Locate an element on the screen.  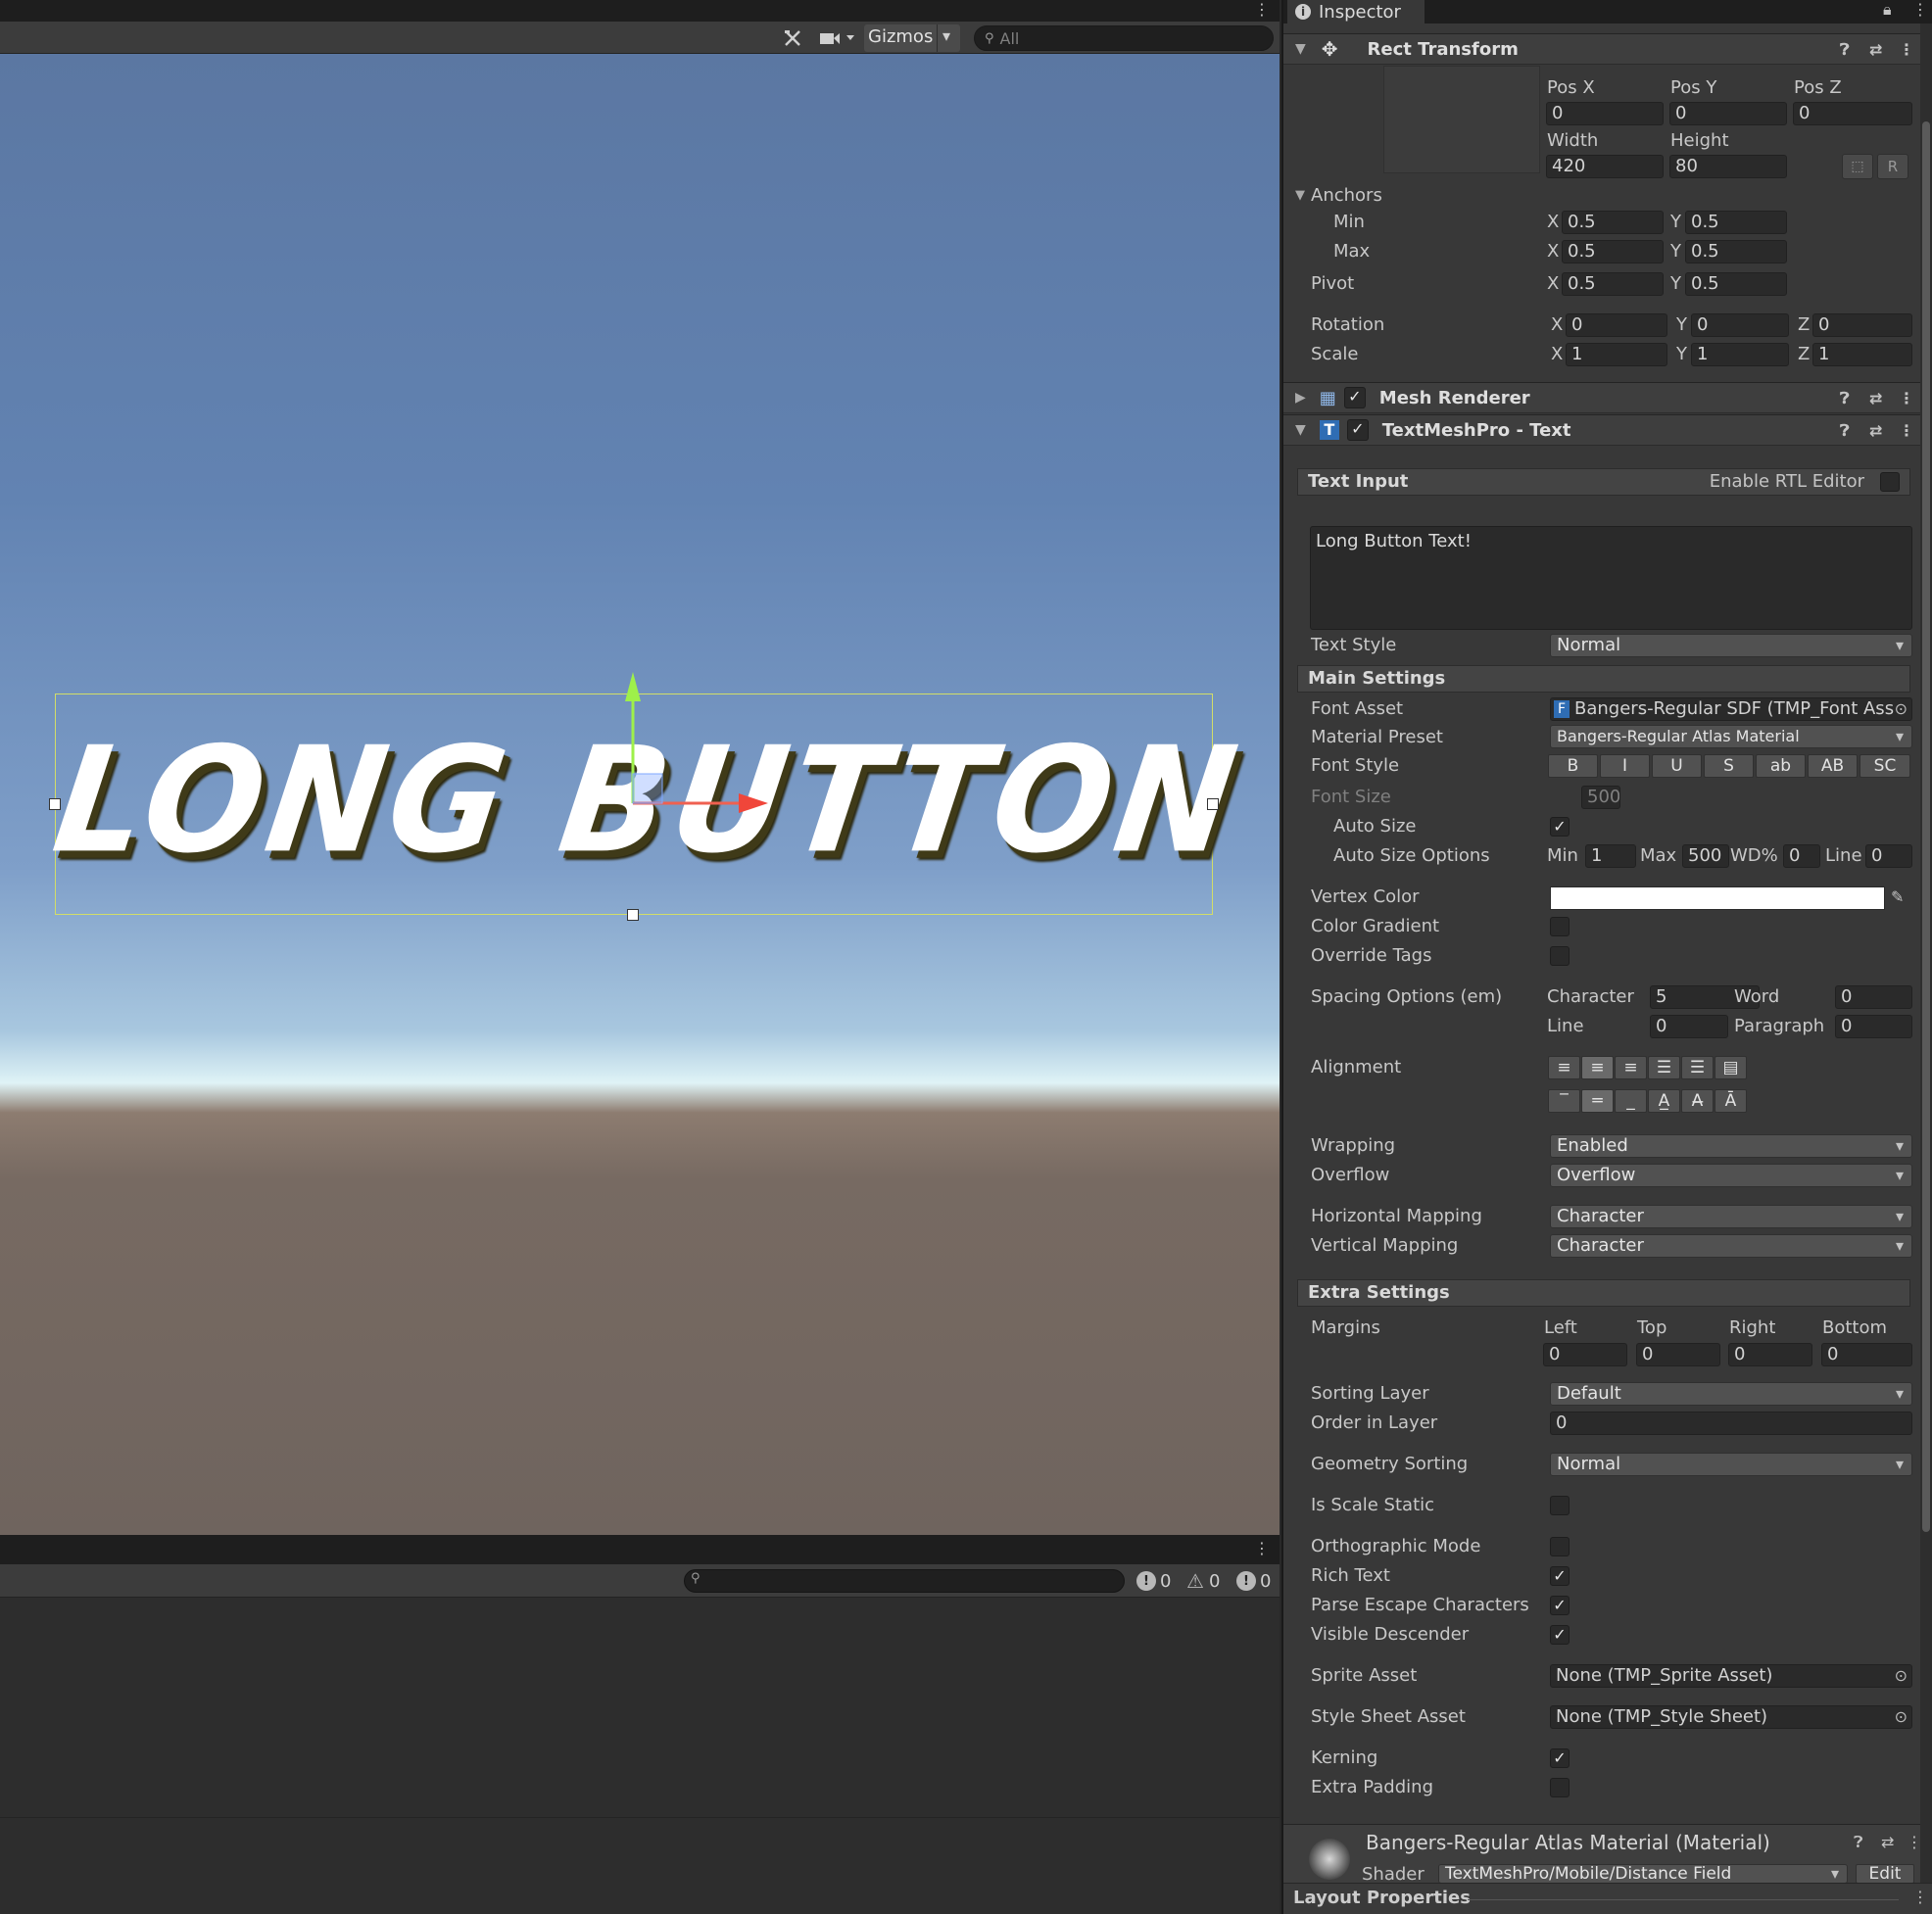
margin-bottom-field: 0 is located at coordinates (1866, 1354).